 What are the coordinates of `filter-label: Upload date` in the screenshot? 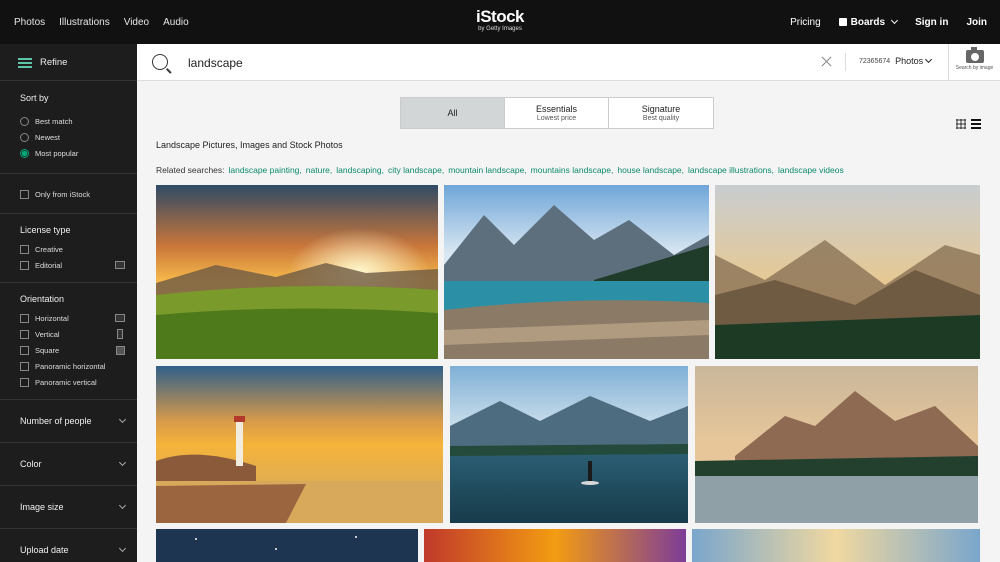 It's located at (44, 550).